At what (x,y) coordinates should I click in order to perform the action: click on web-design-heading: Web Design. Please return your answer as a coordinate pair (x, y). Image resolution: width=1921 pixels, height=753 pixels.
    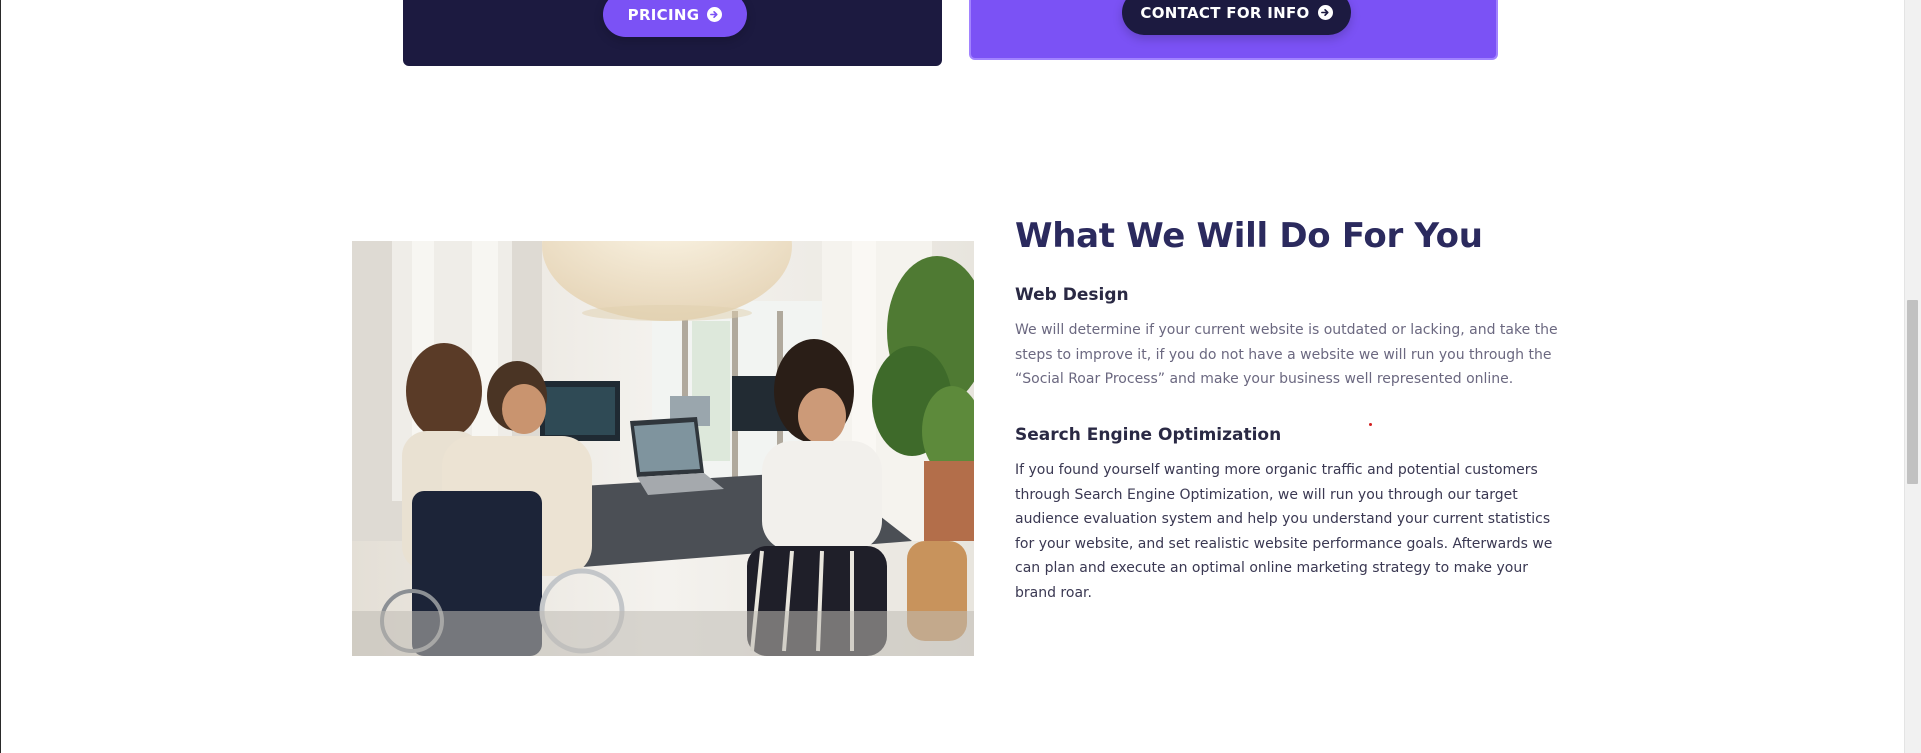
    Looking at the image, I should click on (1072, 295).